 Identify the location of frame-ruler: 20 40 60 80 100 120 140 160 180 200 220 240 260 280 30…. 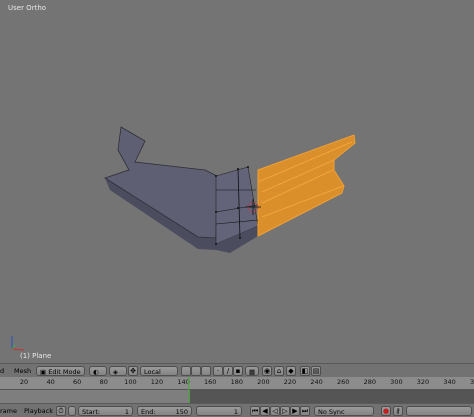
(237, 383).